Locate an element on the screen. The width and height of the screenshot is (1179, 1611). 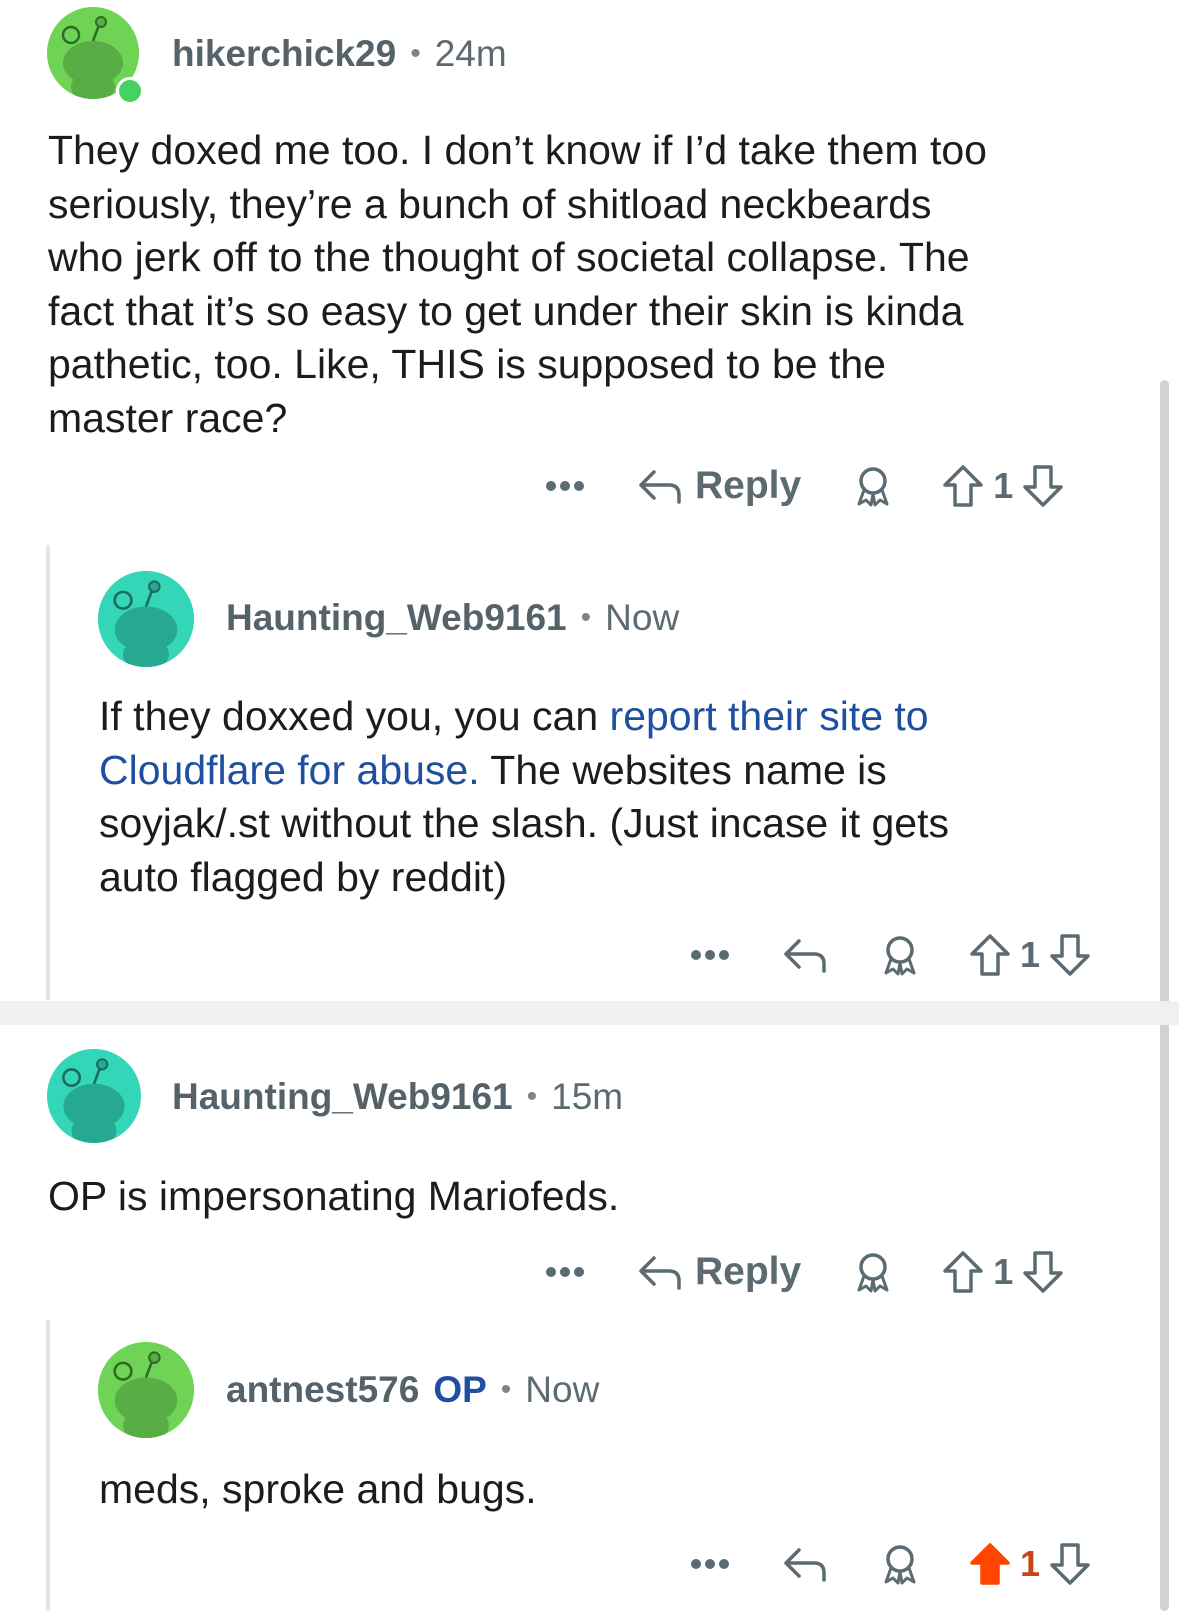
comment-meta: hikerchick29 • 24m is located at coordinates (339, 54).